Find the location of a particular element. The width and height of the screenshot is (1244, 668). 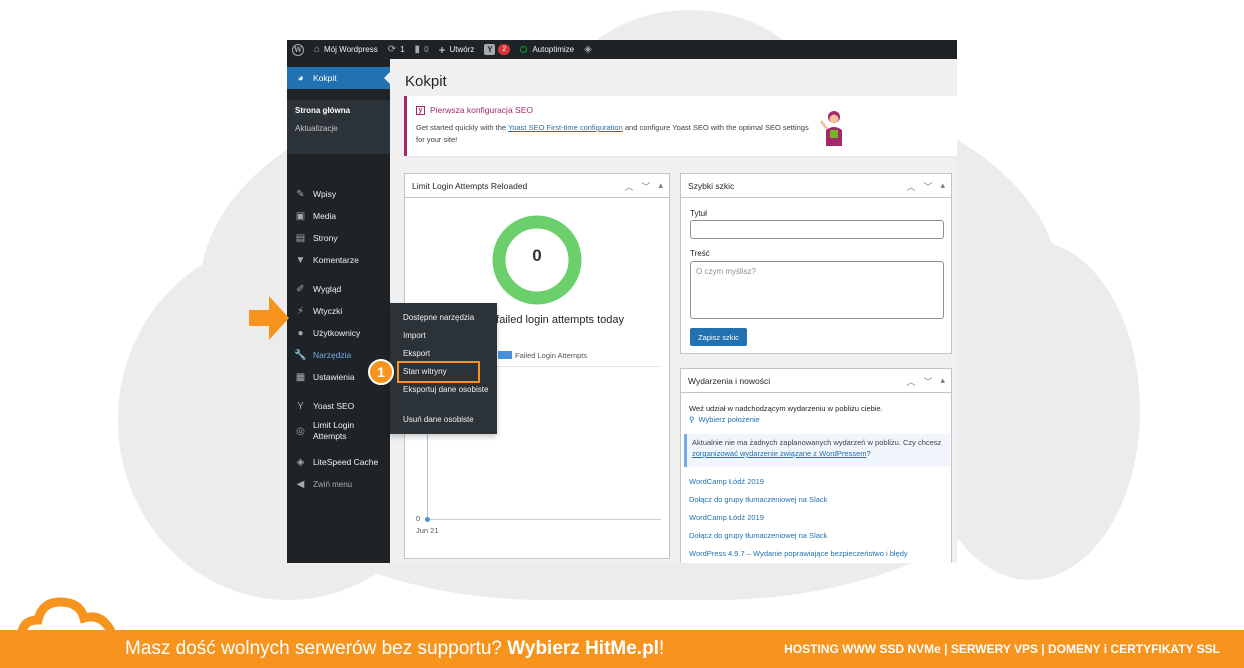

notice-text-part: ? is located at coordinates (868, 453).